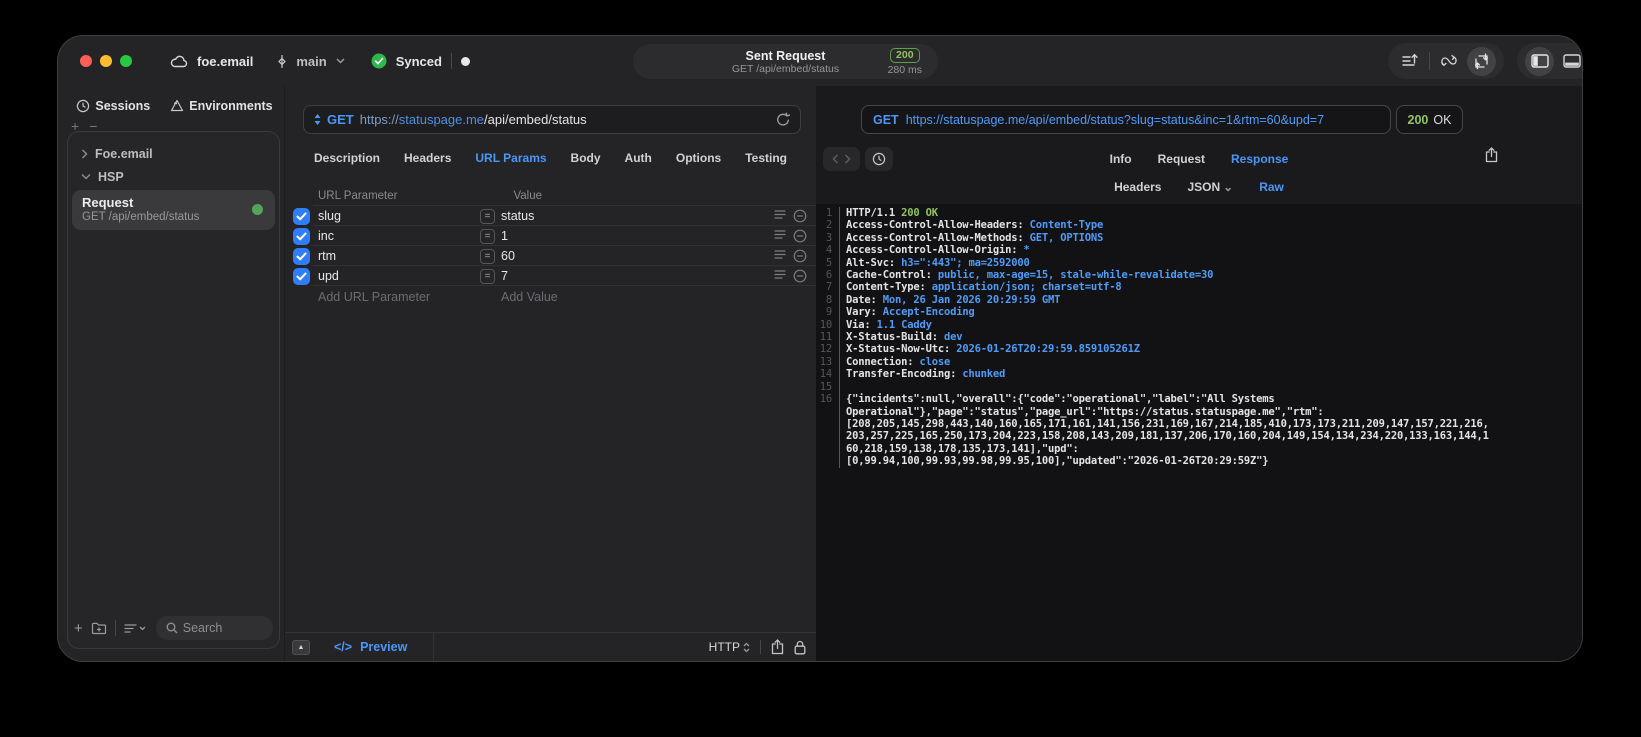 This screenshot has width=1641, height=737. I want to click on request-order-button, so click(1410, 61).